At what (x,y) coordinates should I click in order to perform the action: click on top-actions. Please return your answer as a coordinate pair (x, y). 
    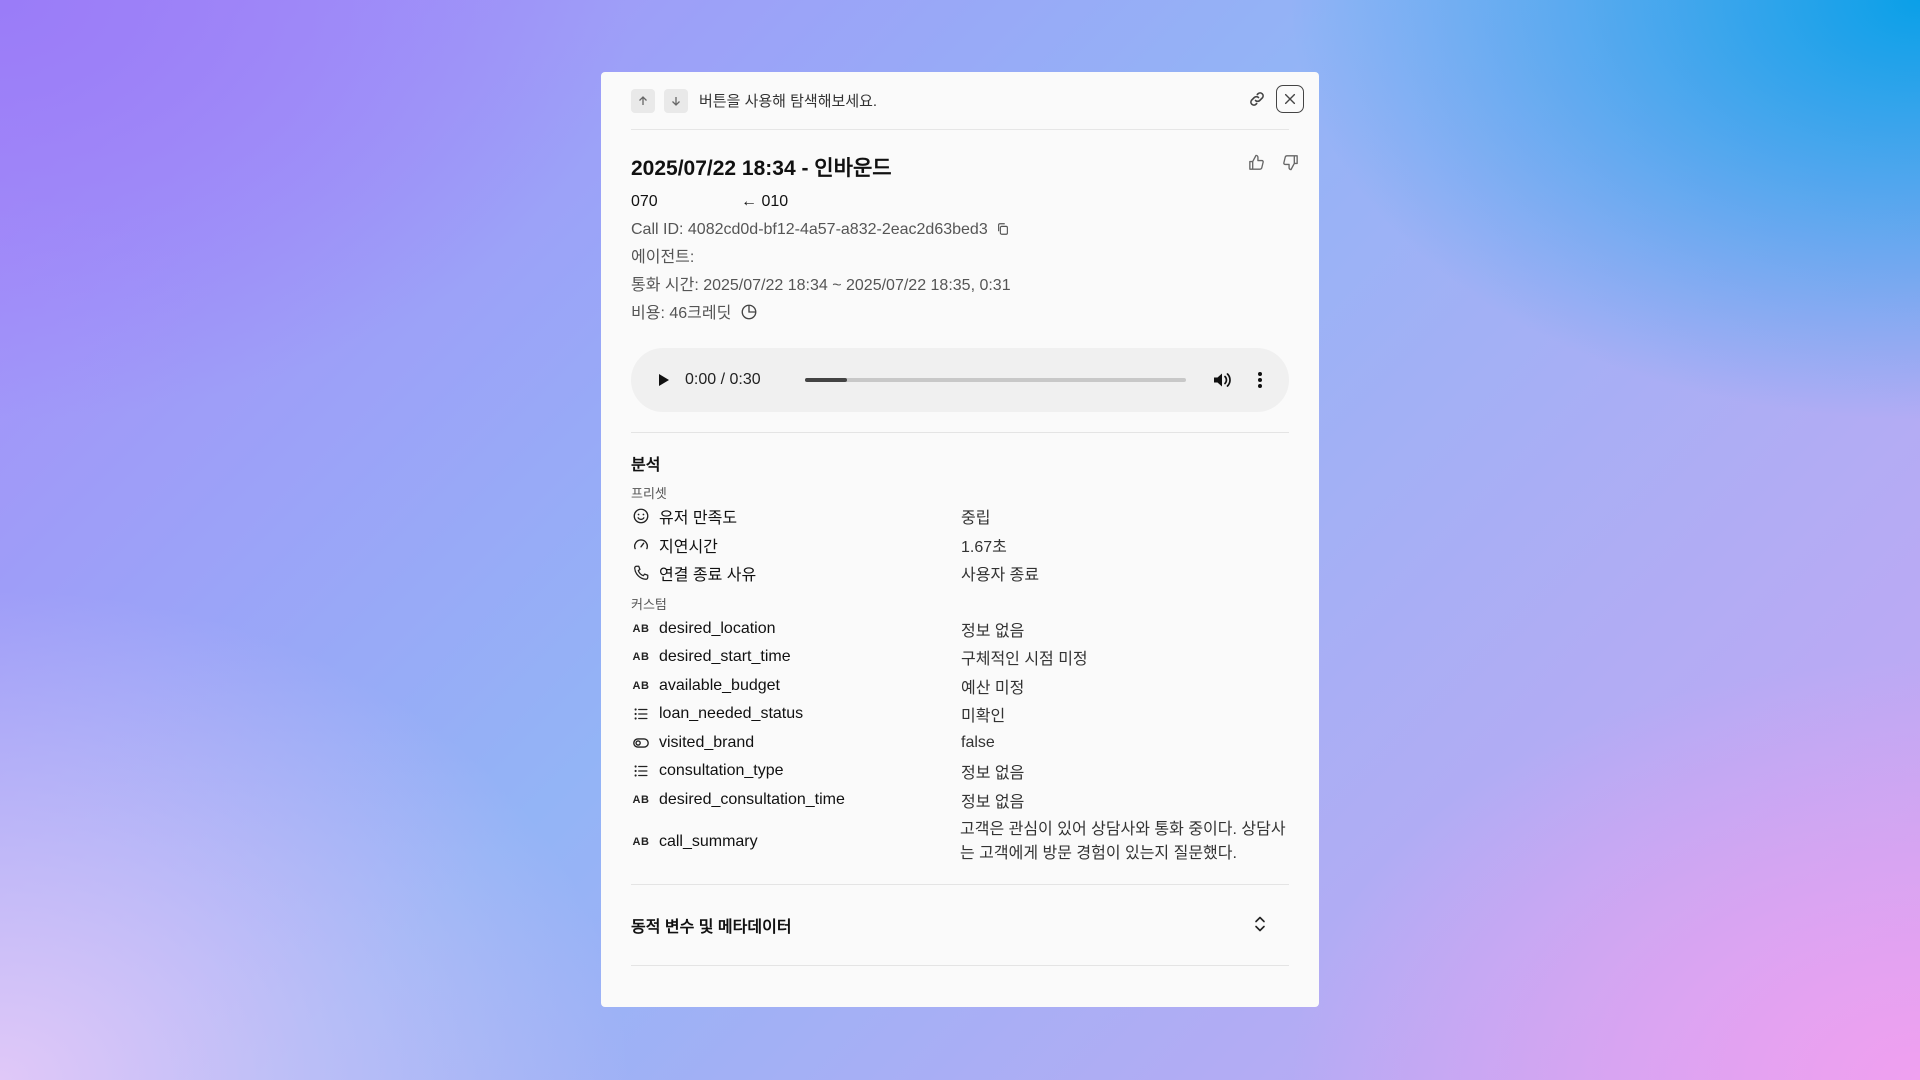
    Looking at the image, I should click on (1273, 99).